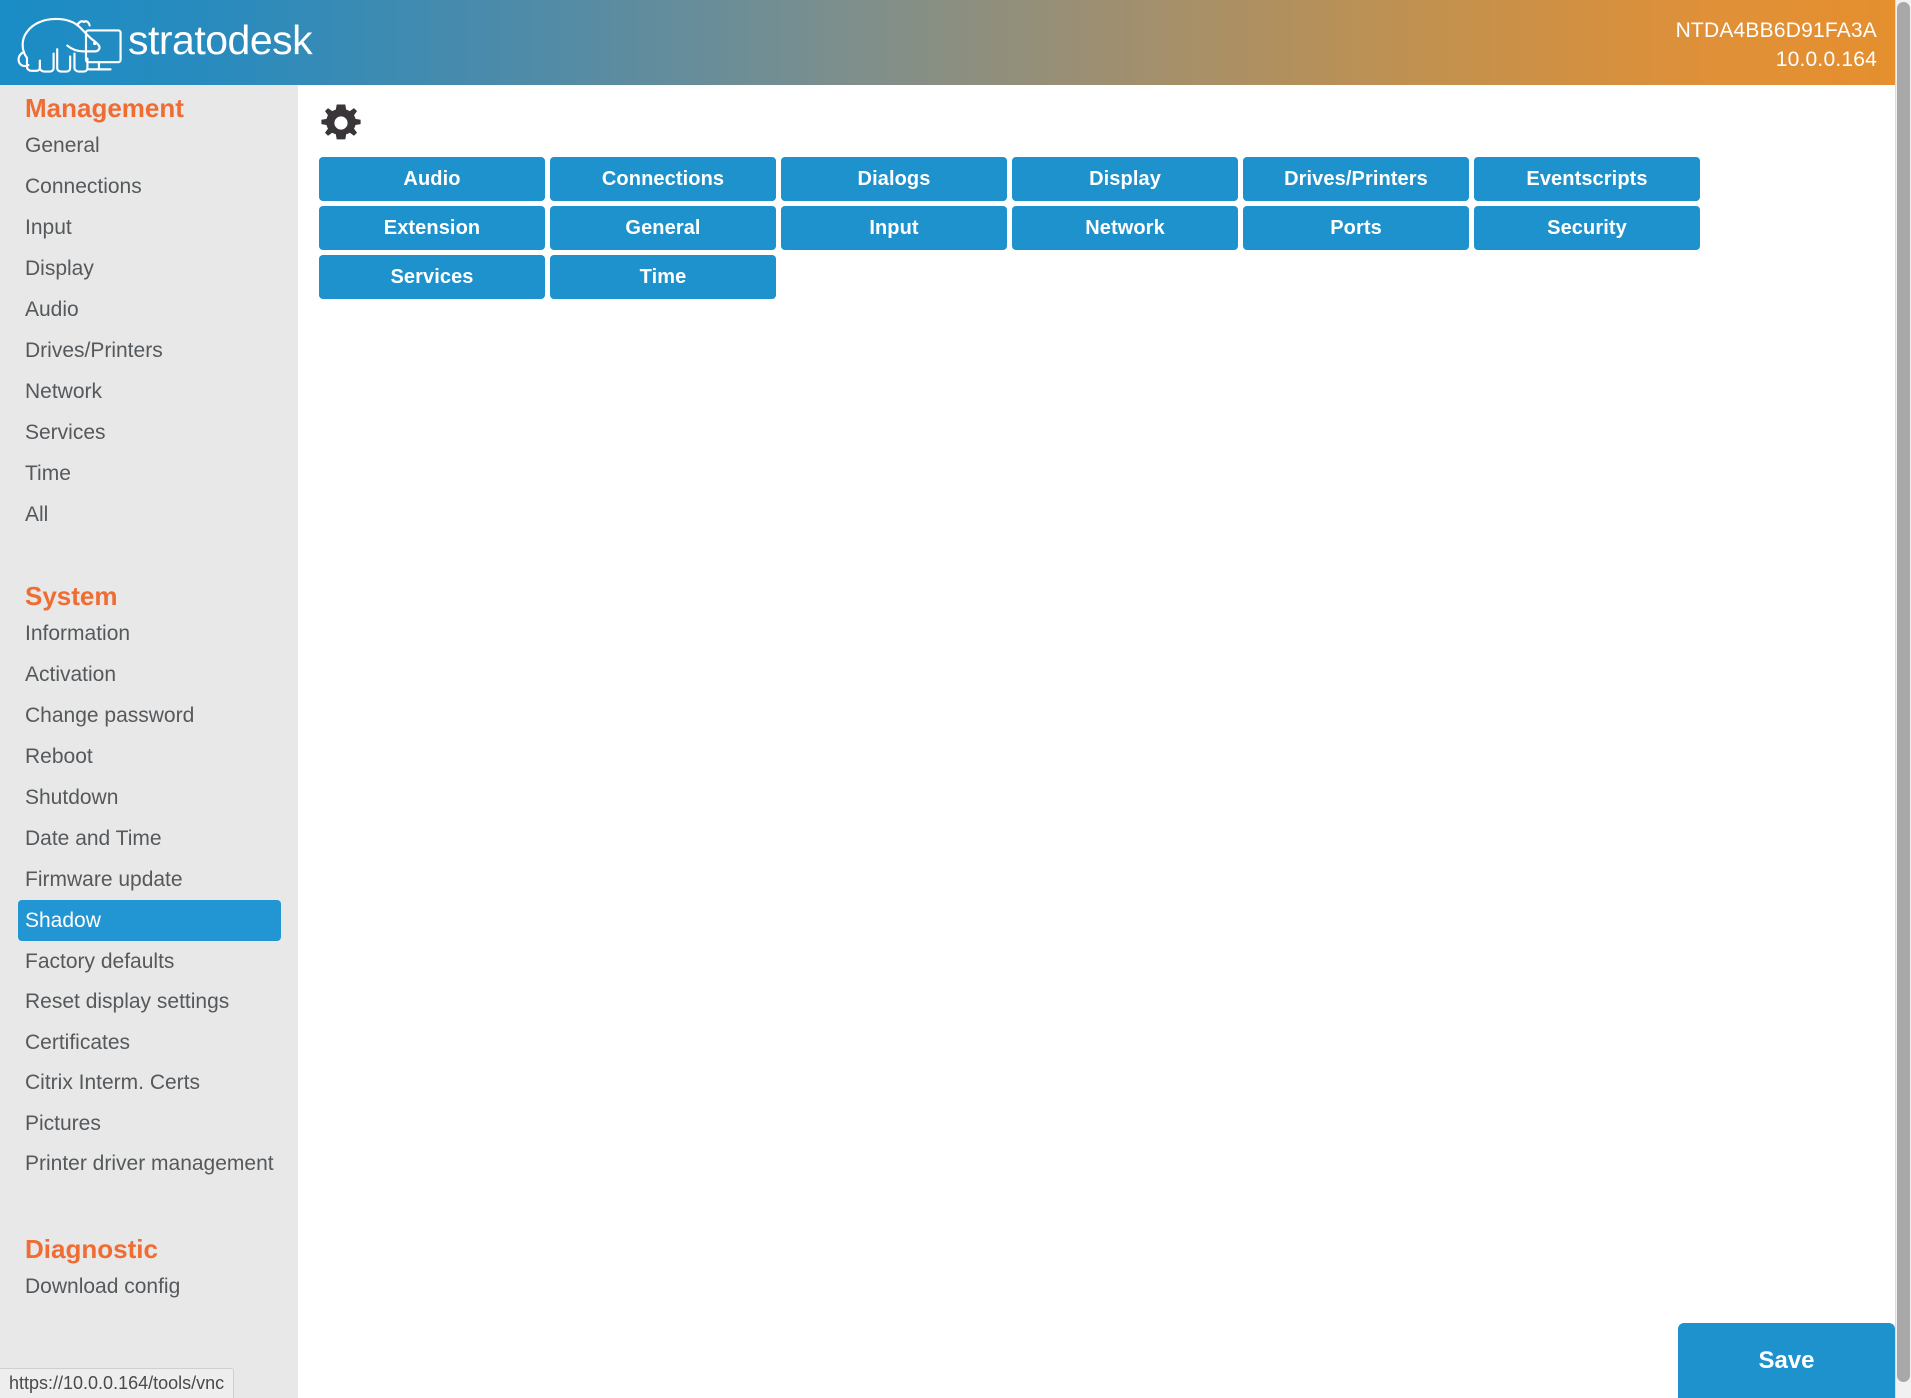 The width and height of the screenshot is (1911, 1398). I want to click on category-button-network: Network, so click(1125, 228).